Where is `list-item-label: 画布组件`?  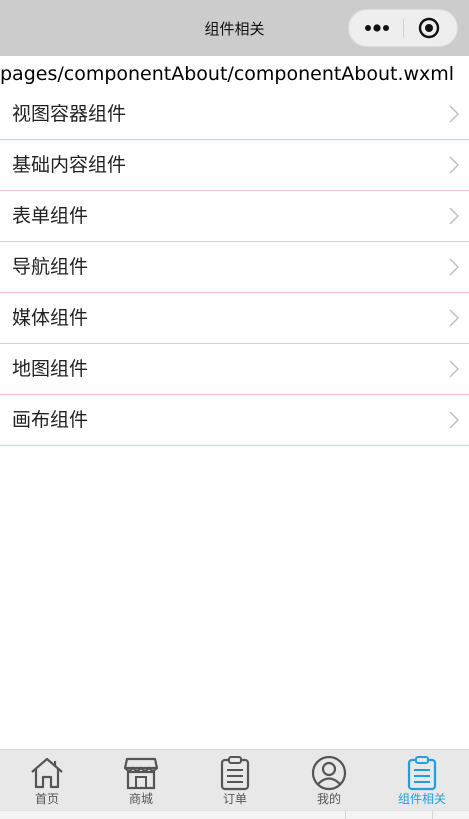 list-item-label: 画布组件 is located at coordinates (50, 420).